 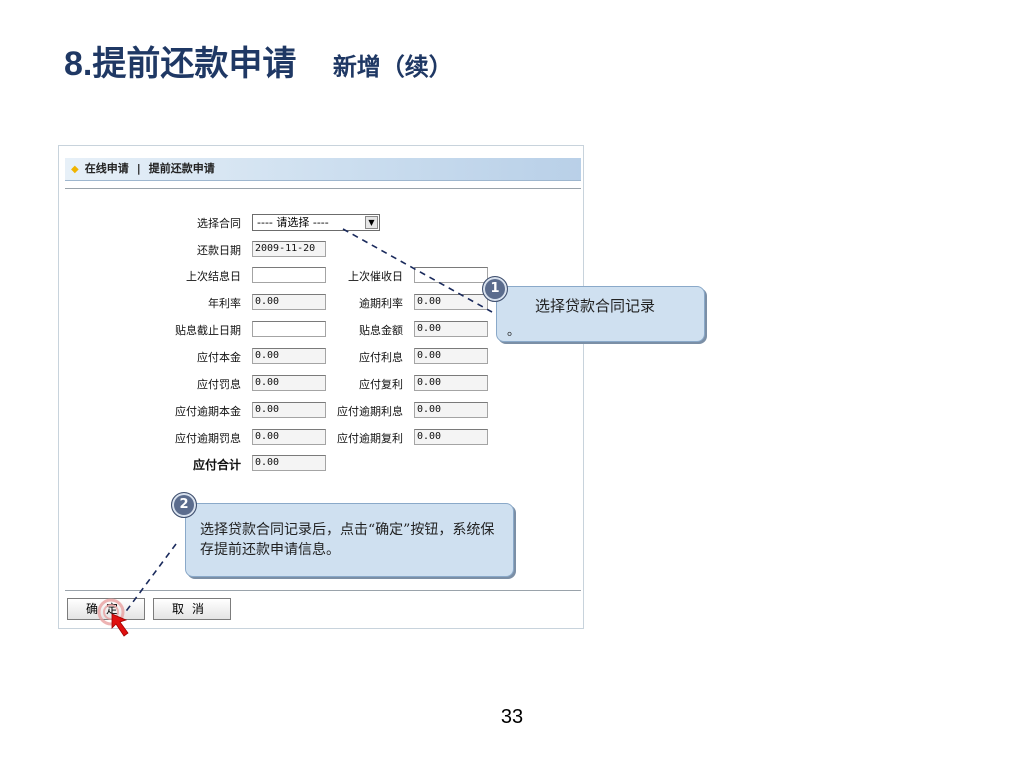 I want to click on callout-2: 选择贷款合同记录后，点击“确定”按钮，系统保存提前还款申请信息。, so click(x=349, y=540).